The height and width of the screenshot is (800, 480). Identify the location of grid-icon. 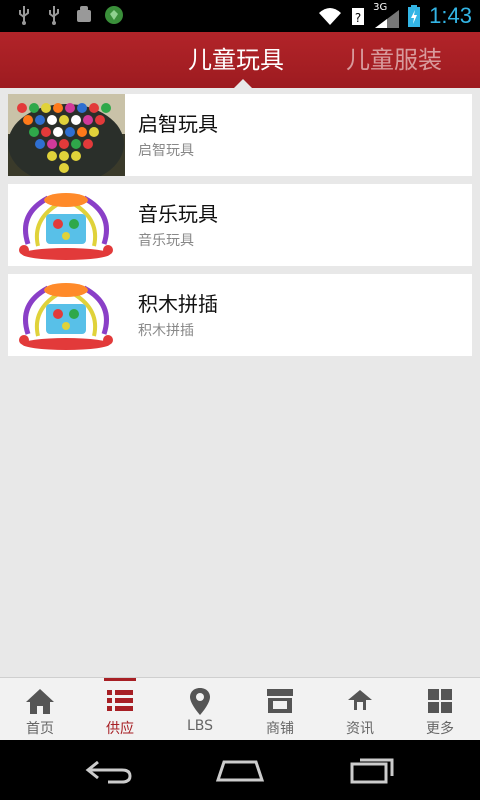
(440, 701).